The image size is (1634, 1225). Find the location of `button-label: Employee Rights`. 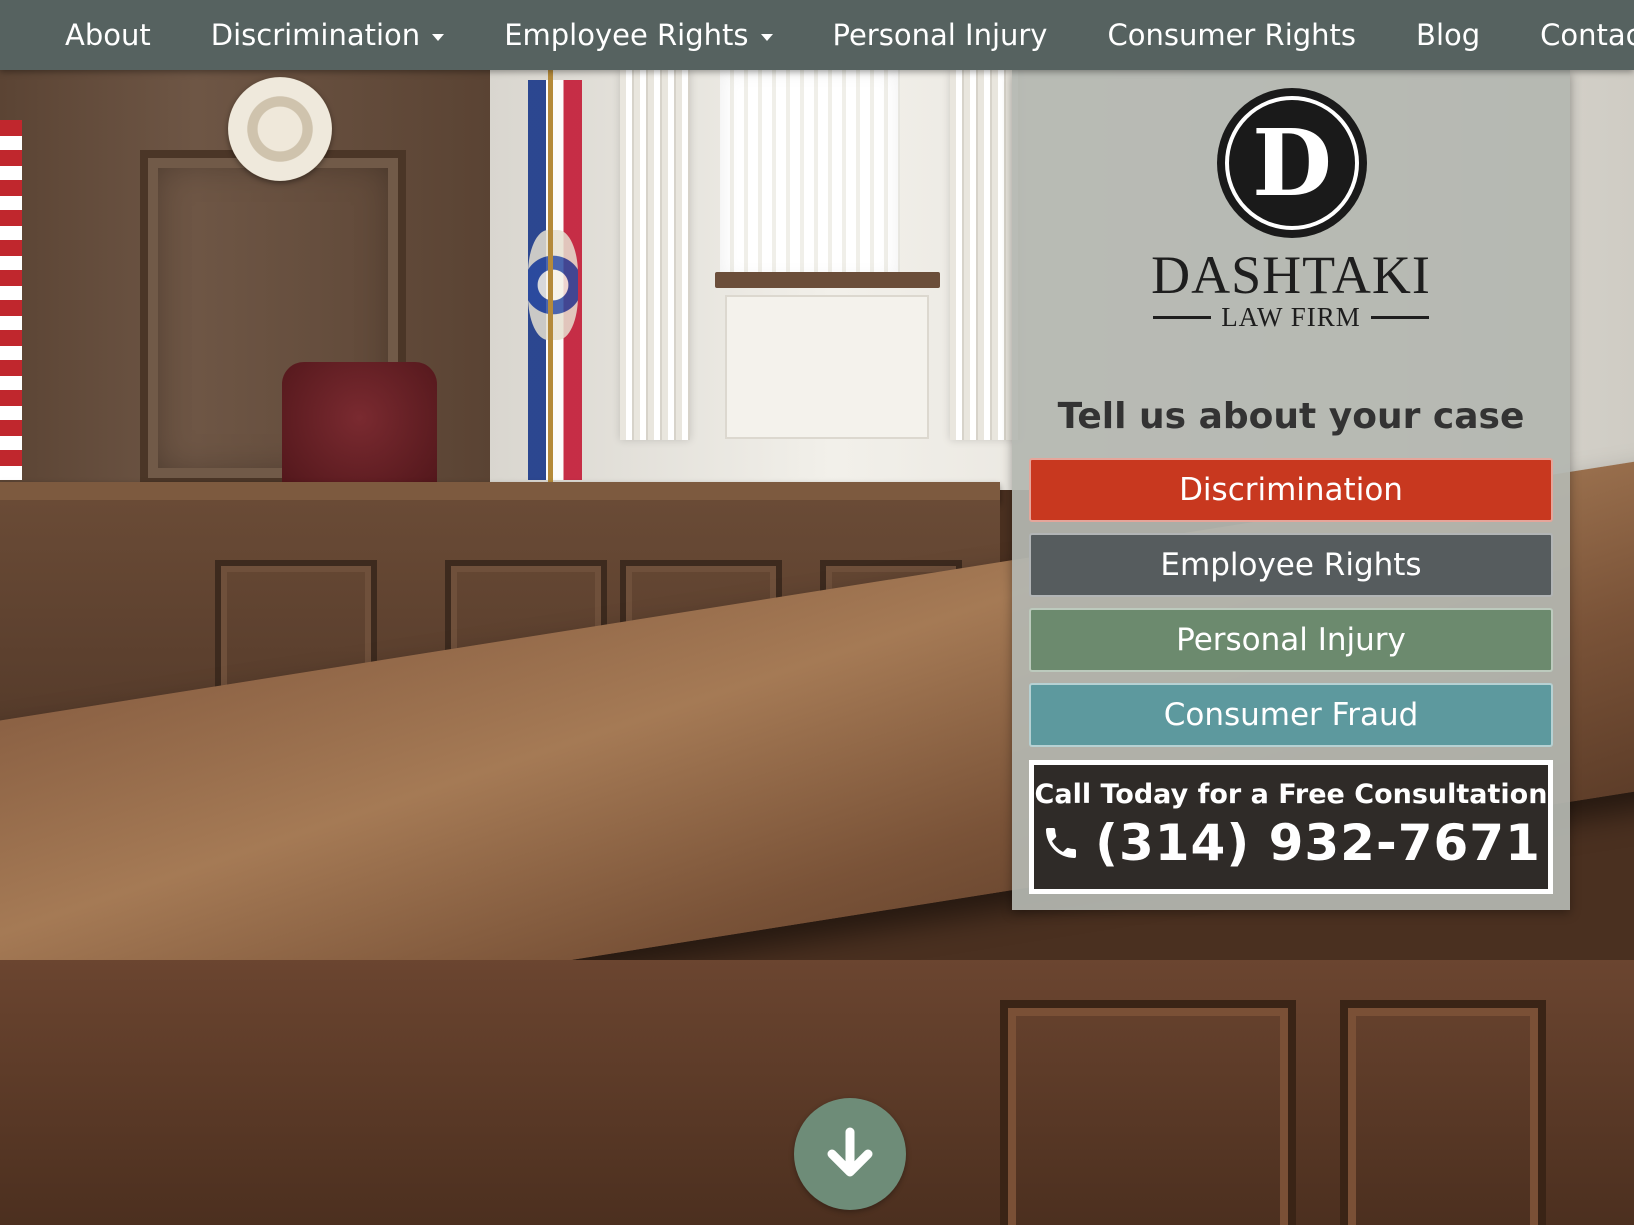

button-label: Employee Rights is located at coordinates (1291, 565).